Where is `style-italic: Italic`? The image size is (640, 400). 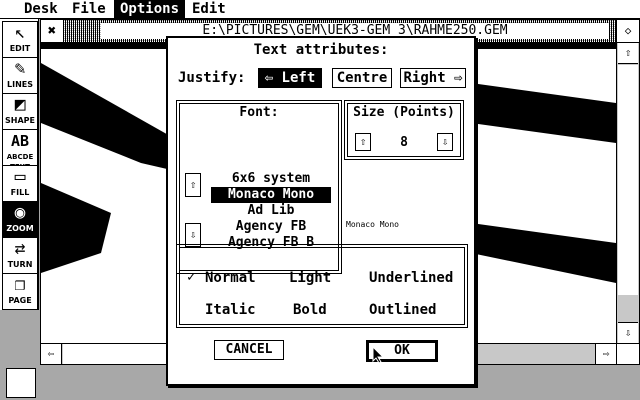
style-italic: Italic is located at coordinates (230, 310).